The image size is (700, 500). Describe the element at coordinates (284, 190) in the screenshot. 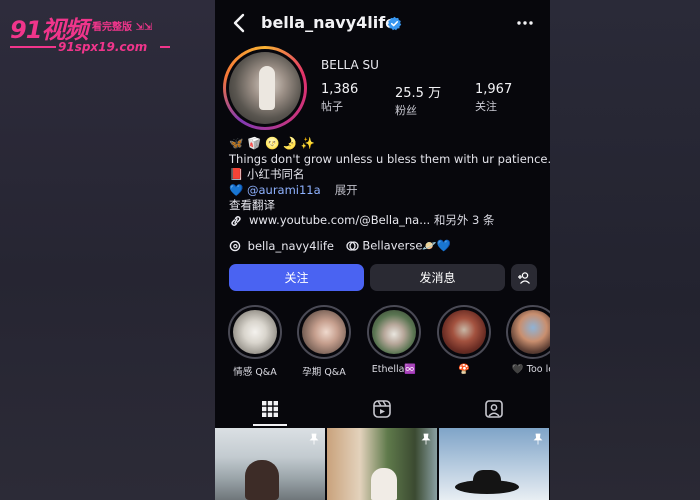

I see `mention-link: @aurami11a` at that location.